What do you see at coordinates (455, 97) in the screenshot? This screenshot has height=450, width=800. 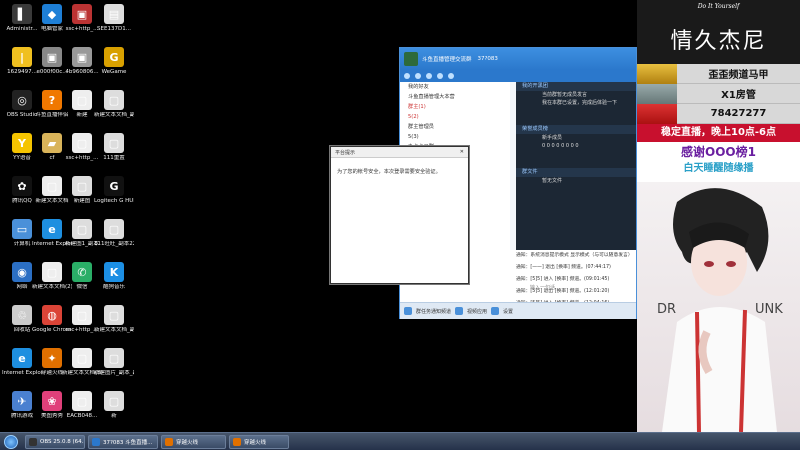 I see `tree-item: 斗鱼直播管理大本营` at bounding box center [455, 97].